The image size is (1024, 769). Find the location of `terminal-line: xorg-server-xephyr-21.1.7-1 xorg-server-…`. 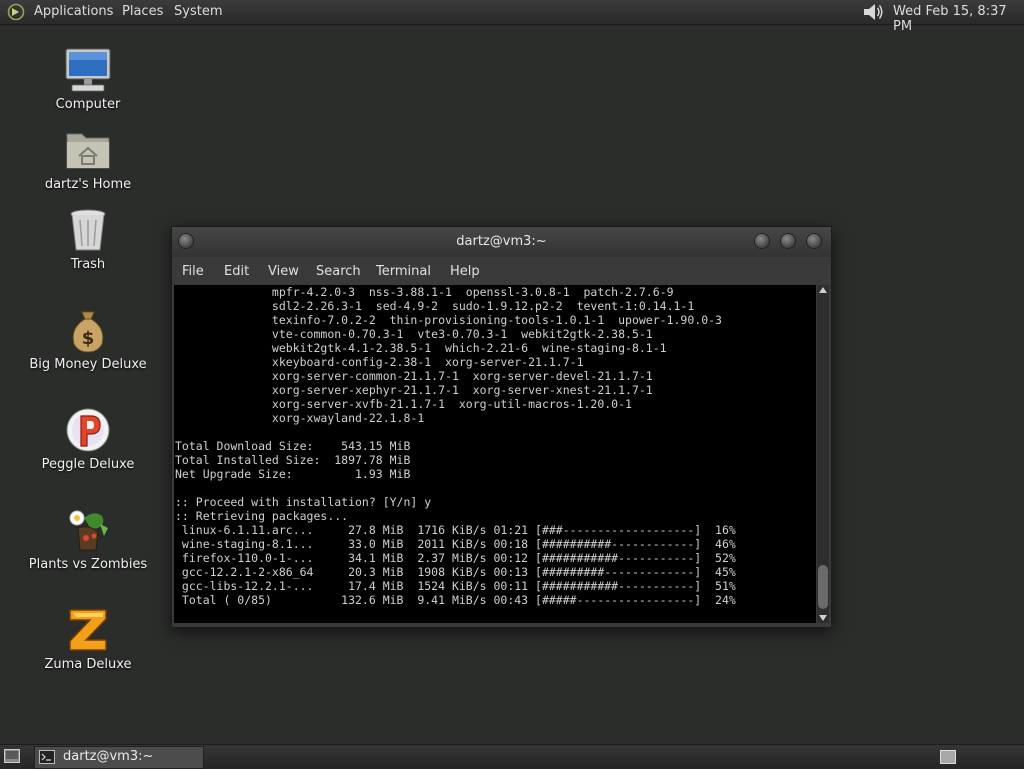

terminal-line: xorg-server-xephyr-21.1.7-1 xorg-server-… is located at coordinates (414, 390).